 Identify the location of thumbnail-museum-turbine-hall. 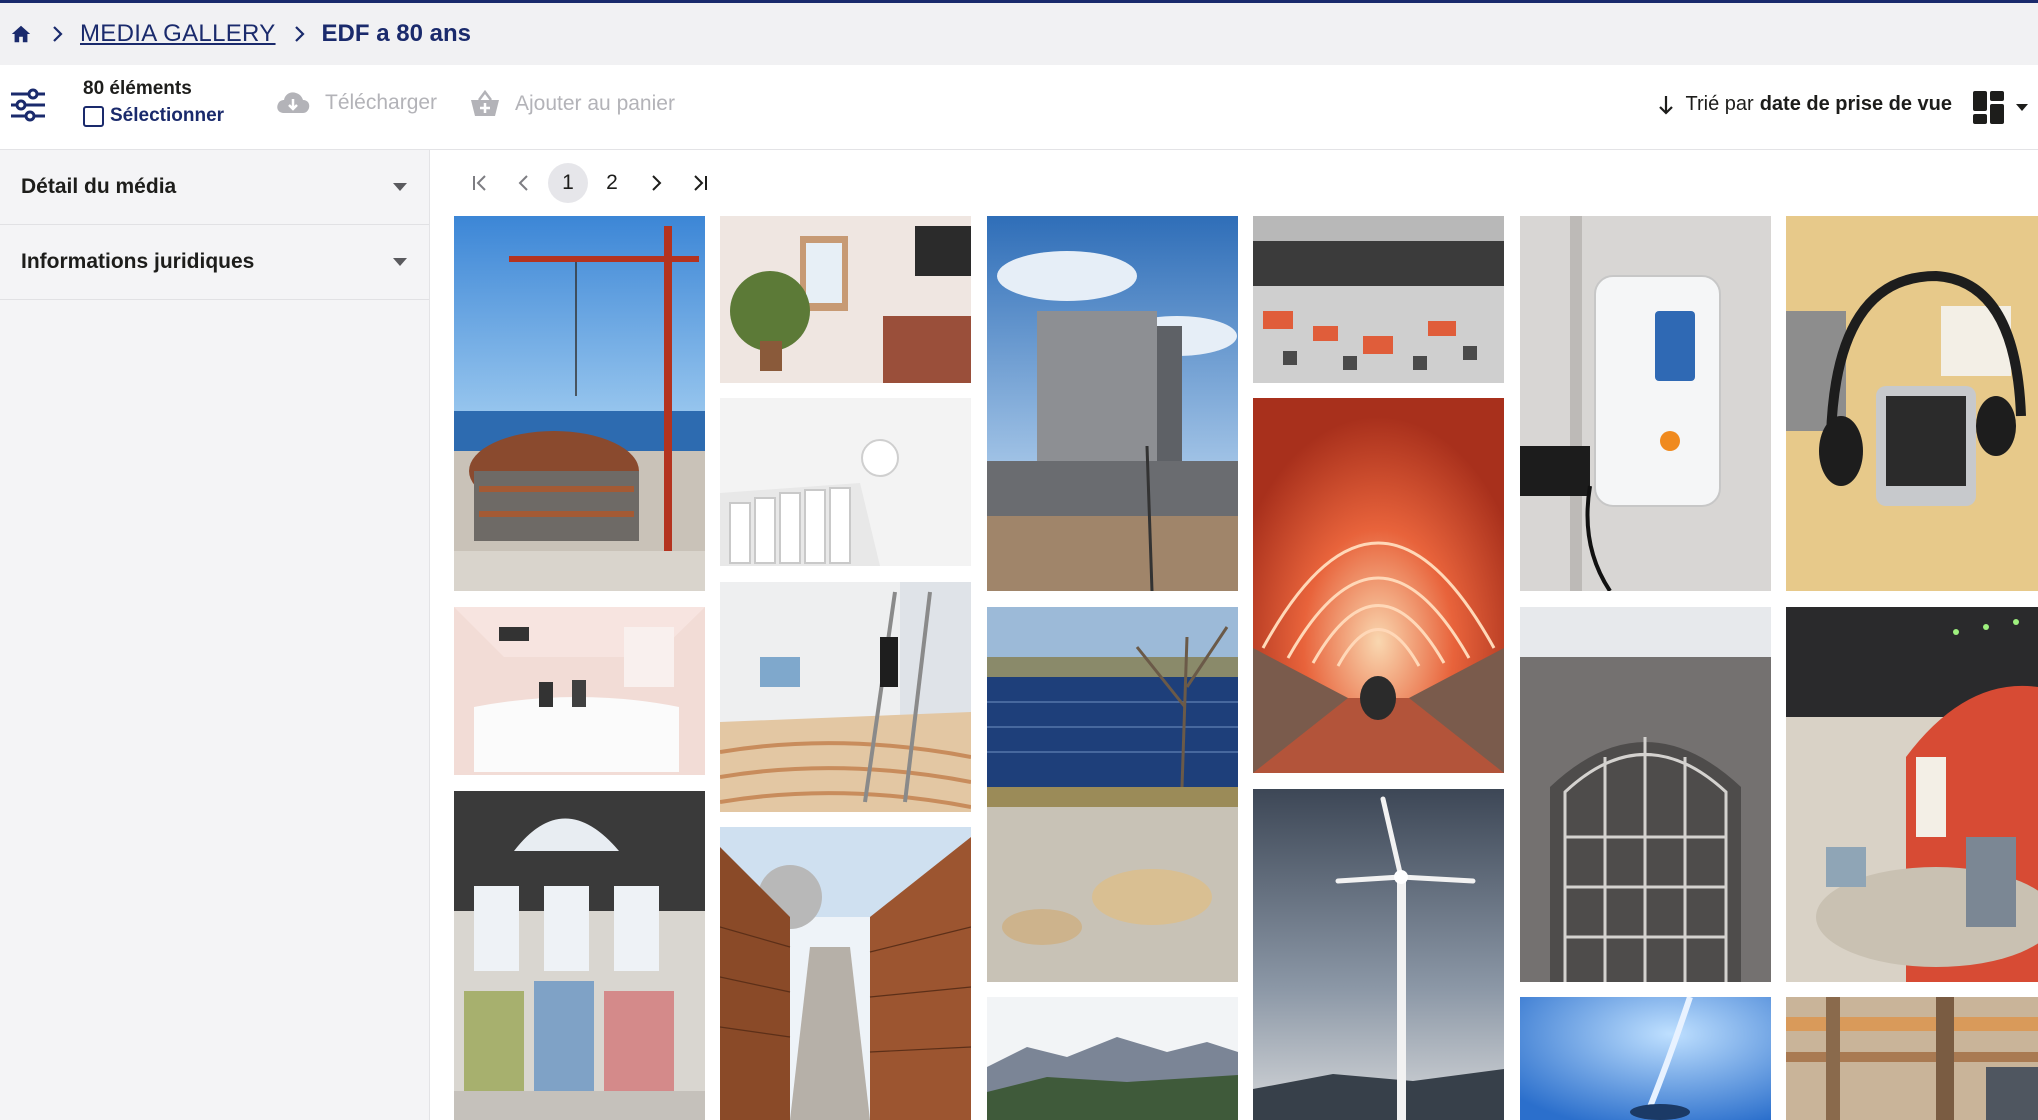
(1912, 794).